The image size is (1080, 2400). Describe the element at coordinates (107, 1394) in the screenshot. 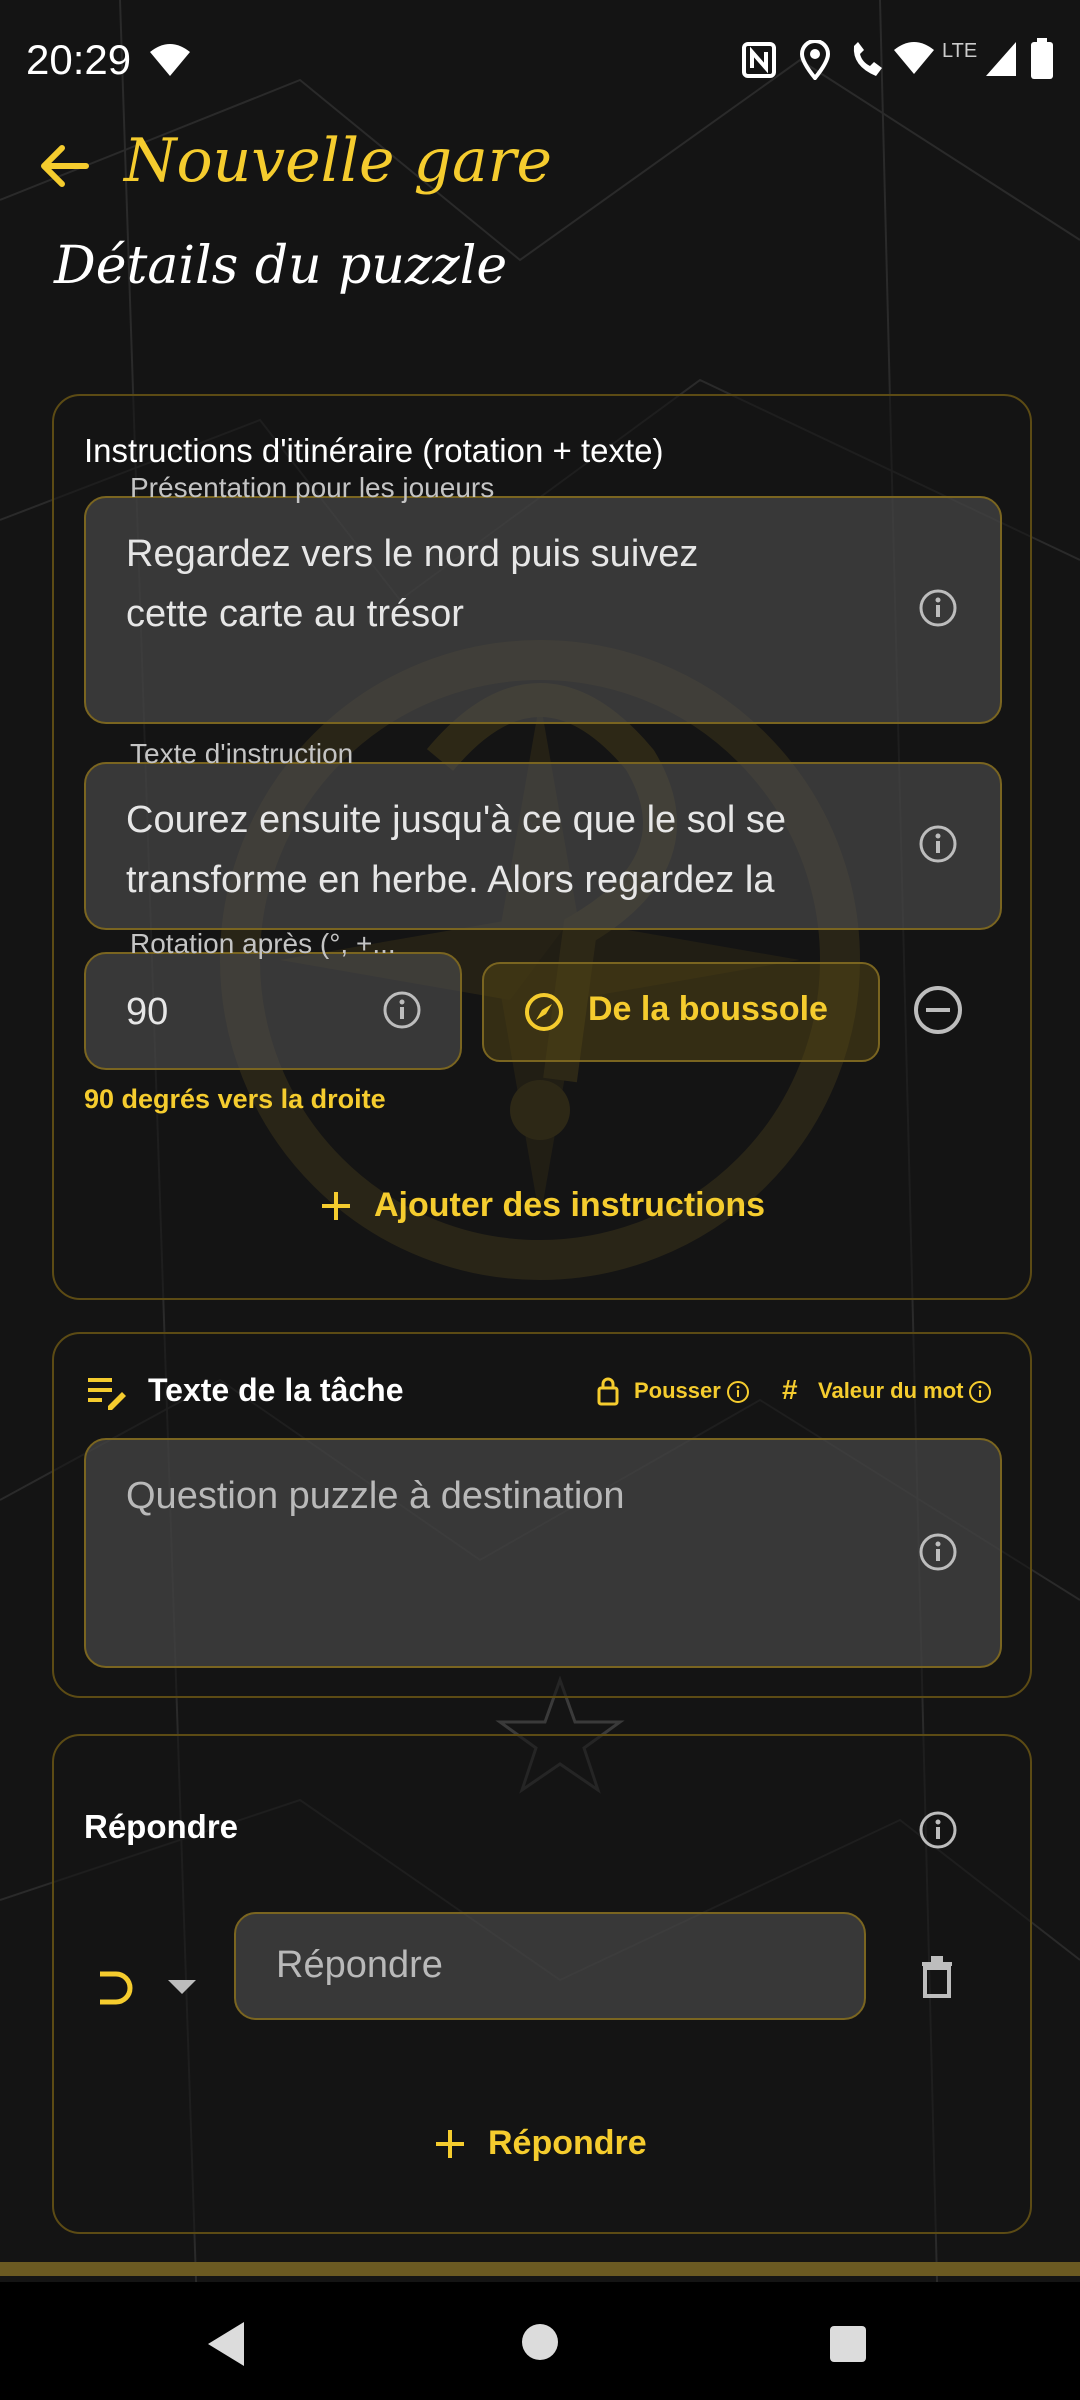

I see `edit-notes-icon` at that location.